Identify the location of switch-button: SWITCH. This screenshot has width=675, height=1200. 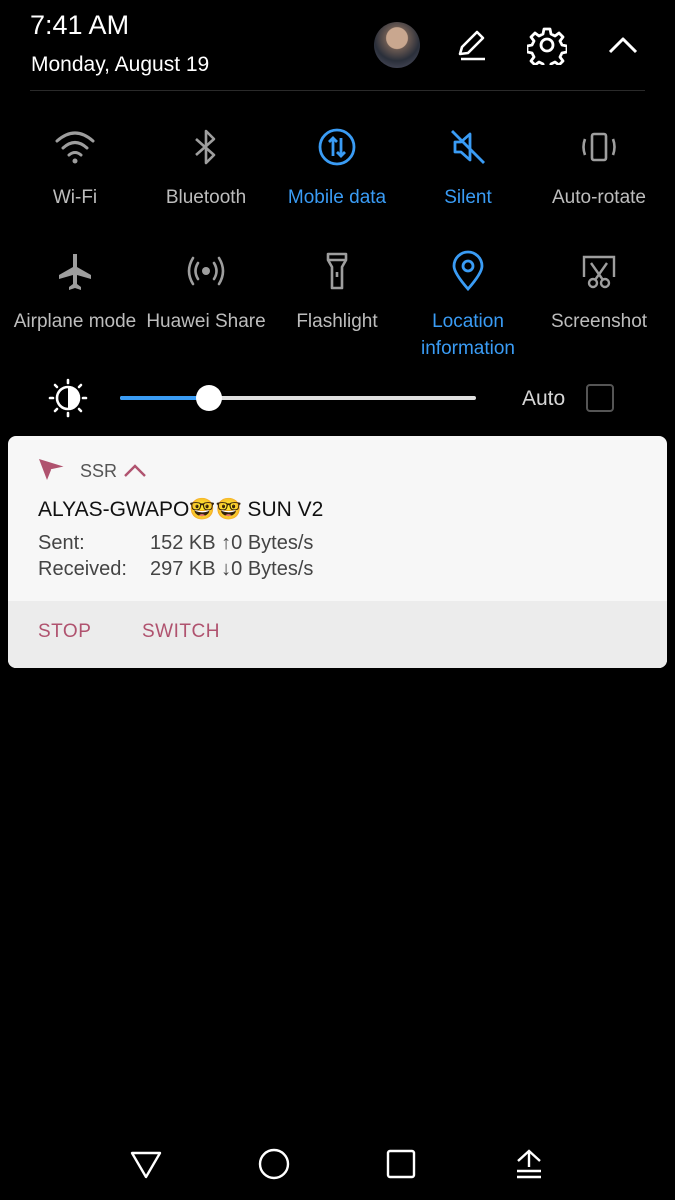
(181, 632).